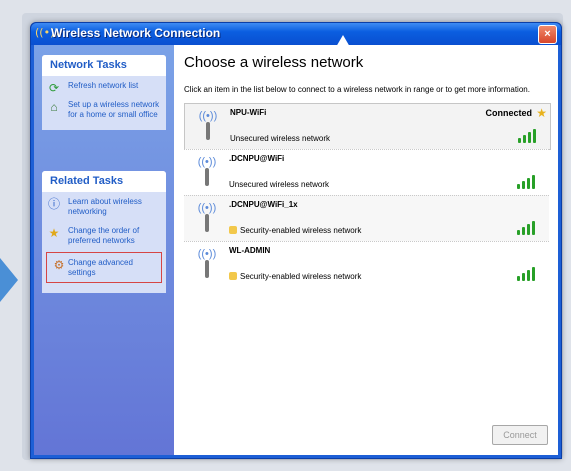 The image size is (571, 471). What do you see at coordinates (274, 62) in the screenshot?
I see `page-title: Choose a wireless network` at bounding box center [274, 62].